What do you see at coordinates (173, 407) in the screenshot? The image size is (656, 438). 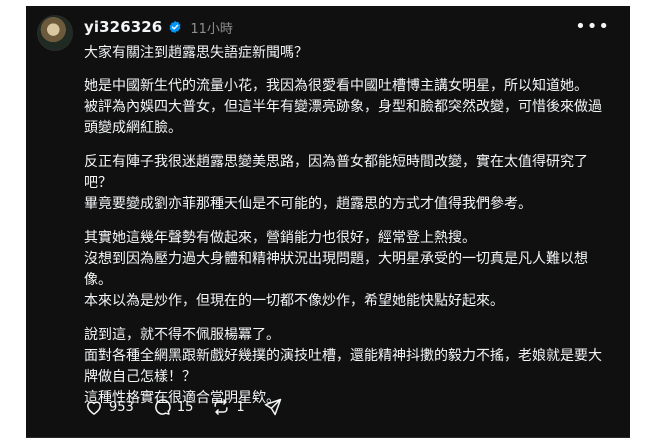 I see `comment-button: 15` at bounding box center [173, 407].